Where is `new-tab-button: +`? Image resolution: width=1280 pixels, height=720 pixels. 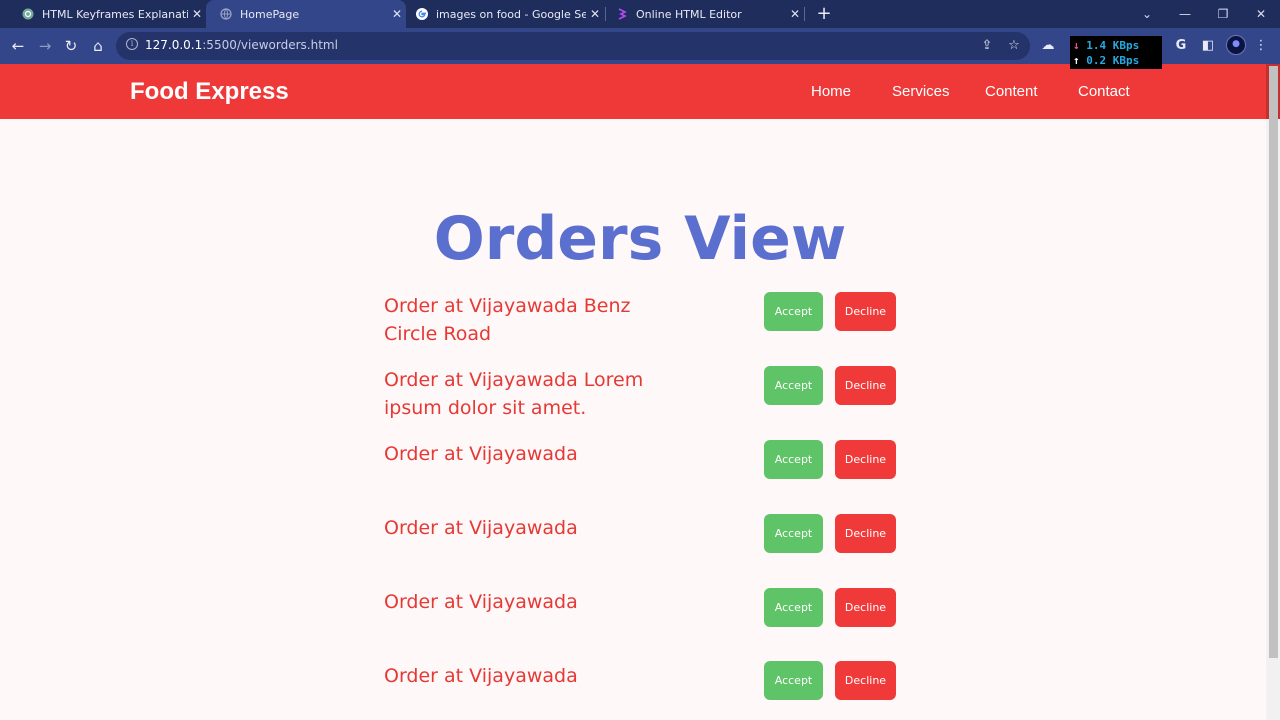
new-tab-button: + is located at coordinates (824, 14).